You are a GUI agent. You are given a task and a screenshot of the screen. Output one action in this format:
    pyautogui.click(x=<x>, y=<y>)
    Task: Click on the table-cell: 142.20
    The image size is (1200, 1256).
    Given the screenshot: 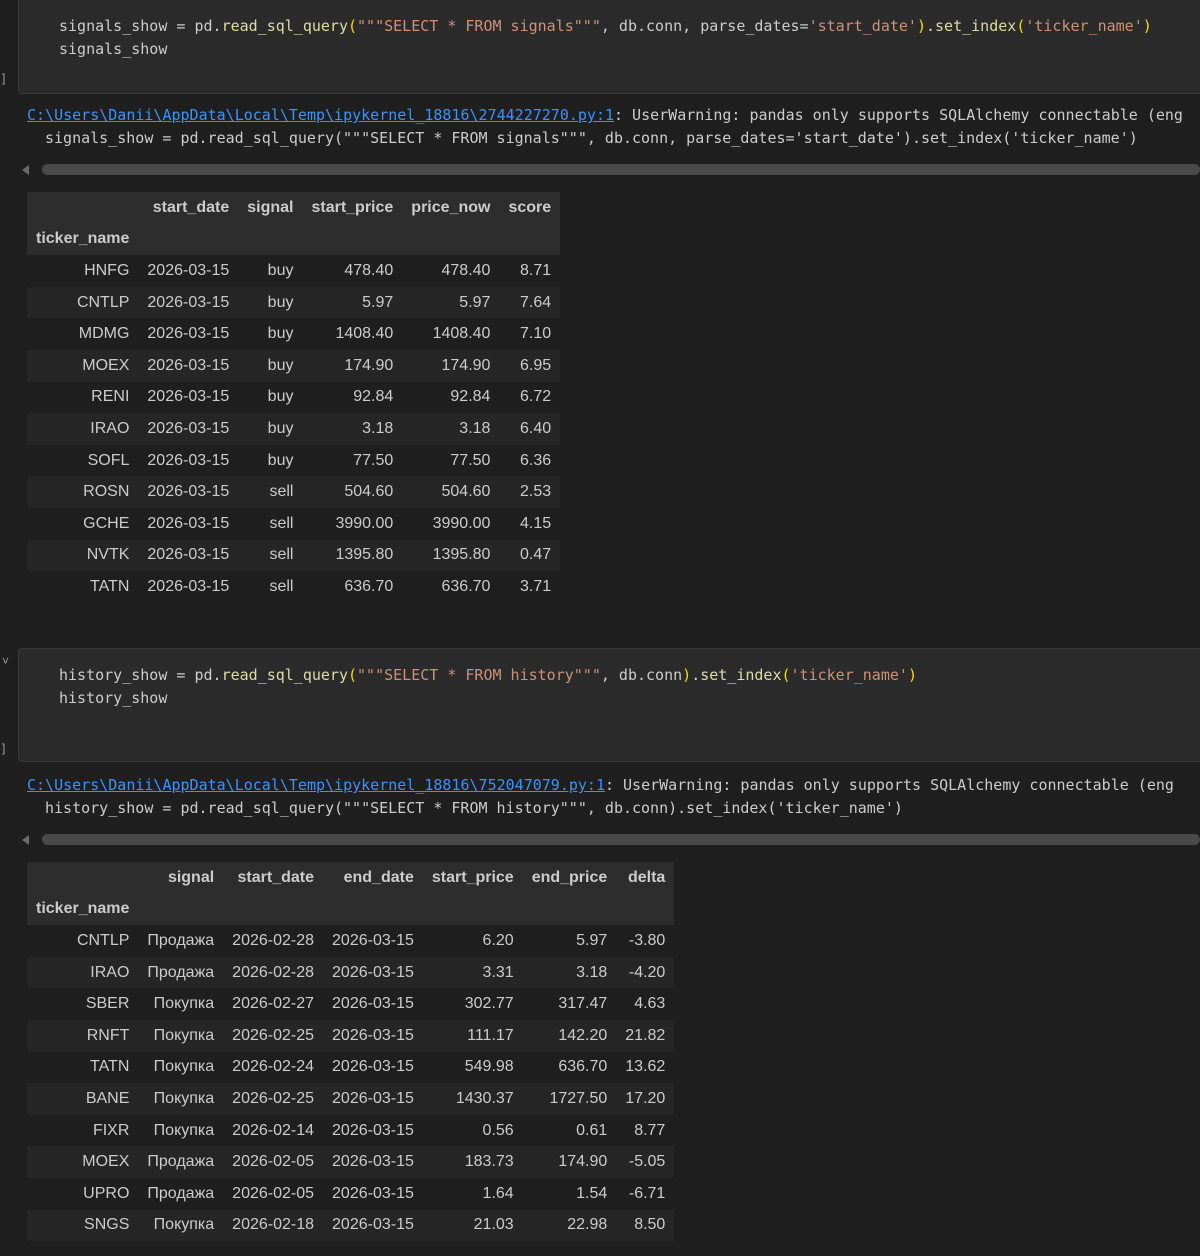 What is the action you would take?
    pyautogui.click(x=569, y=1035)
    